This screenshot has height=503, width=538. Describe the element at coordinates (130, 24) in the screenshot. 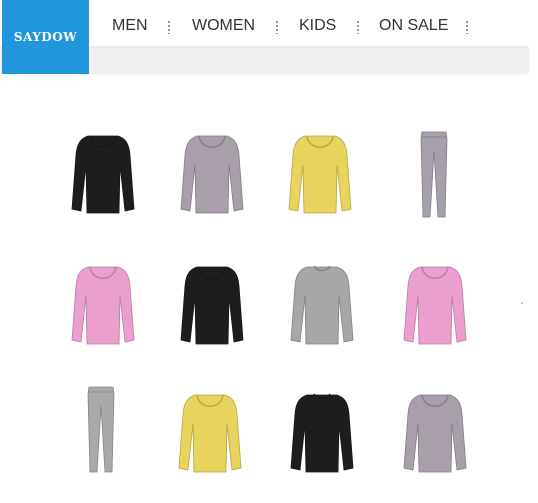

I see `nav-item-men: MEN` at that location.